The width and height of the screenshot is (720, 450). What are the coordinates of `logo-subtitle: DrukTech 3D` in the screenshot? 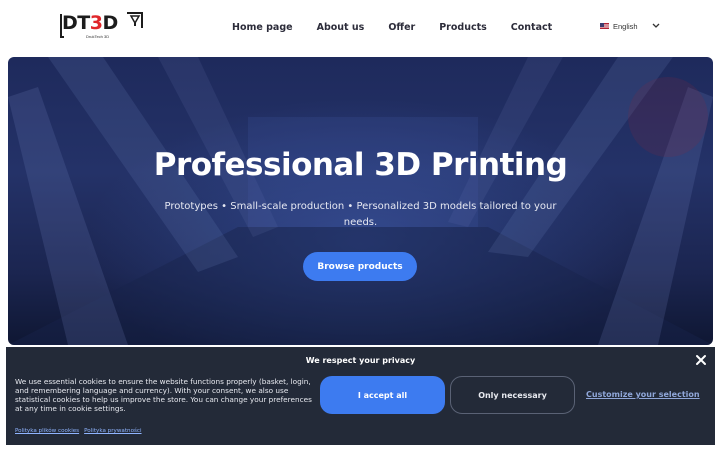 It's located at (98, 36).